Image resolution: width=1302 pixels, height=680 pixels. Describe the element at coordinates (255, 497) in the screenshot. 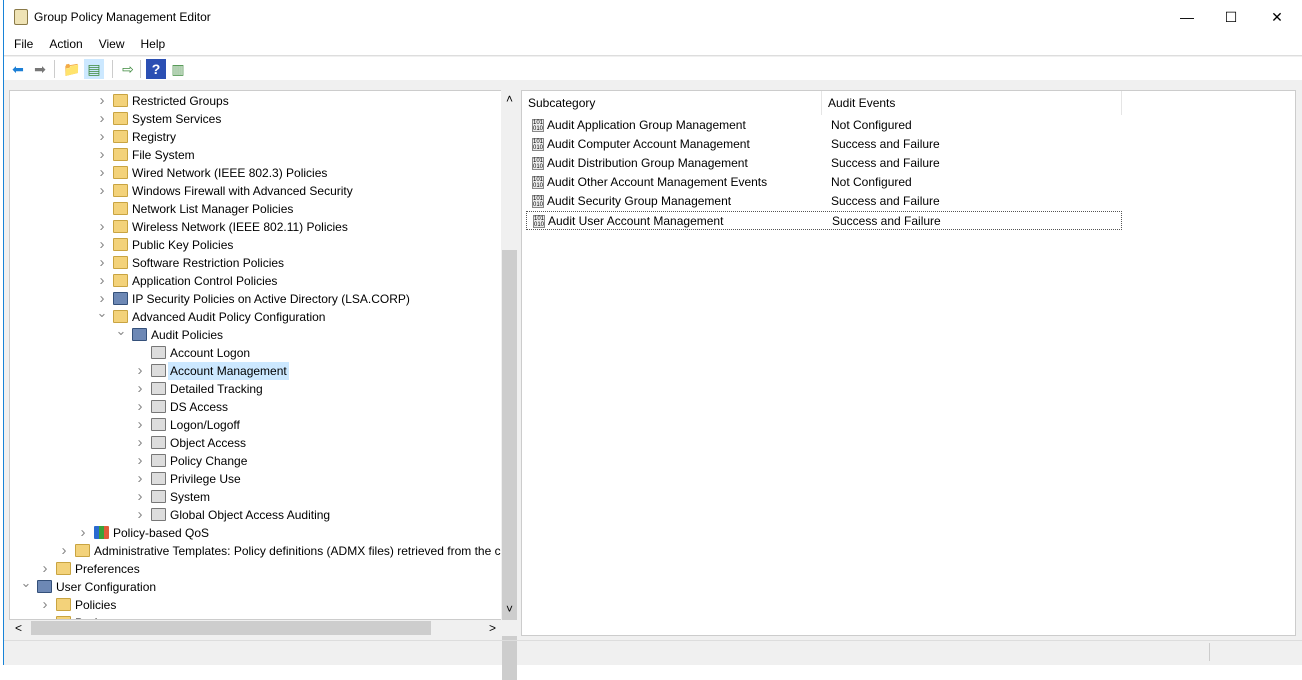

I see `tree-item: › System` at that location.